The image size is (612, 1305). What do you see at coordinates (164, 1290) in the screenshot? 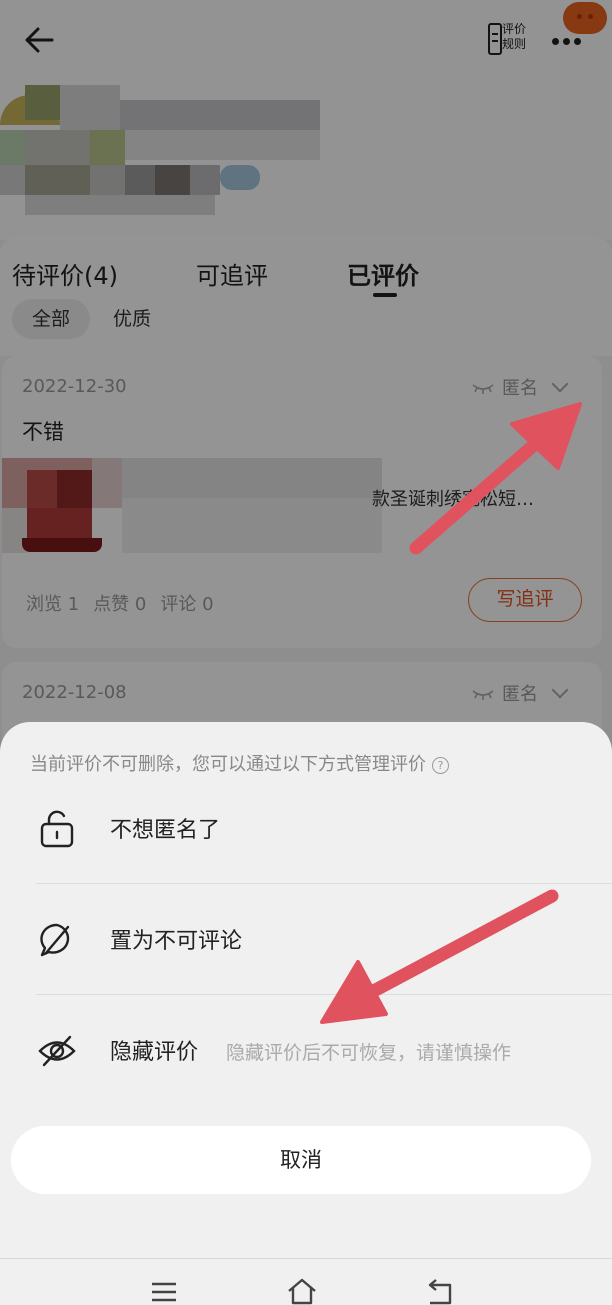
I see `menu-icon` at bounding box center [164, 1290].